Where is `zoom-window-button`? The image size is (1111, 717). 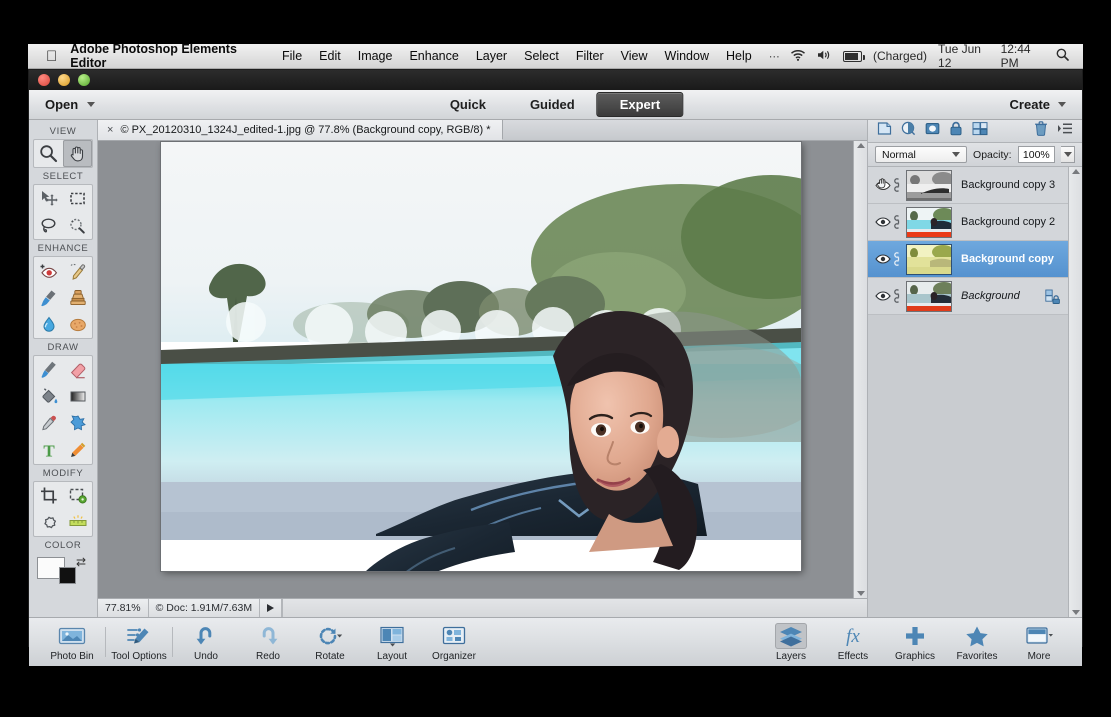 zoom-window-button is located at coordinates (84, 80).